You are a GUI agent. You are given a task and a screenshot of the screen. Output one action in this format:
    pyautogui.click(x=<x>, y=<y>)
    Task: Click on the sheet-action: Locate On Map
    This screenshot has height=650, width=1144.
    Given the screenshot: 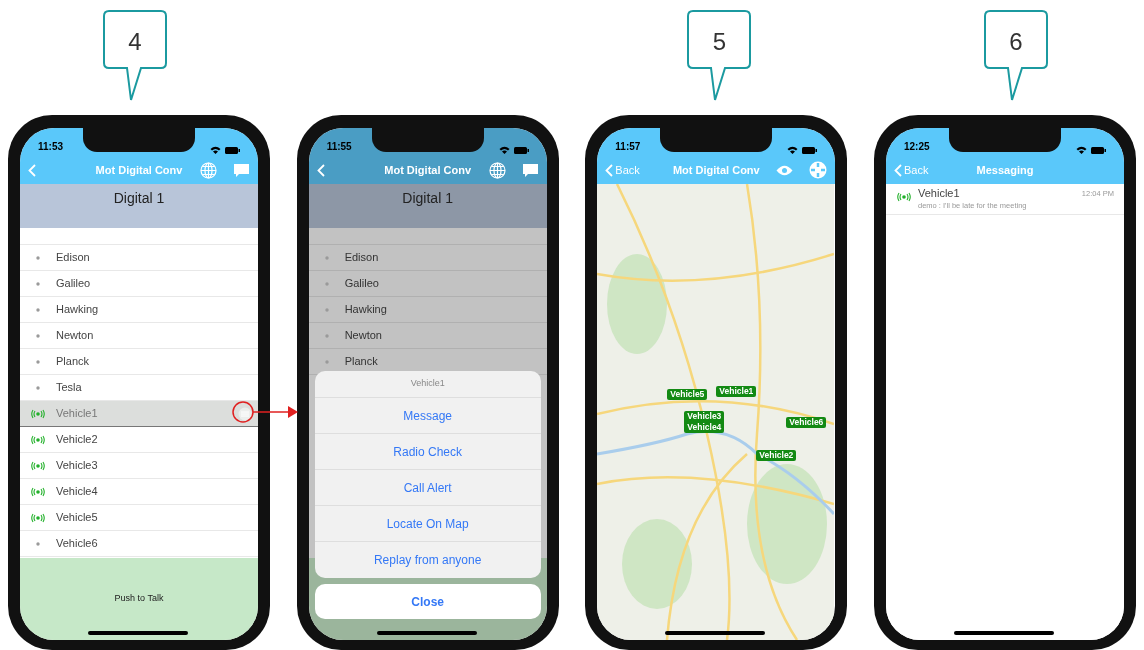 What is the action you would take?
    pyautogui.click(x=427, y=524)
    